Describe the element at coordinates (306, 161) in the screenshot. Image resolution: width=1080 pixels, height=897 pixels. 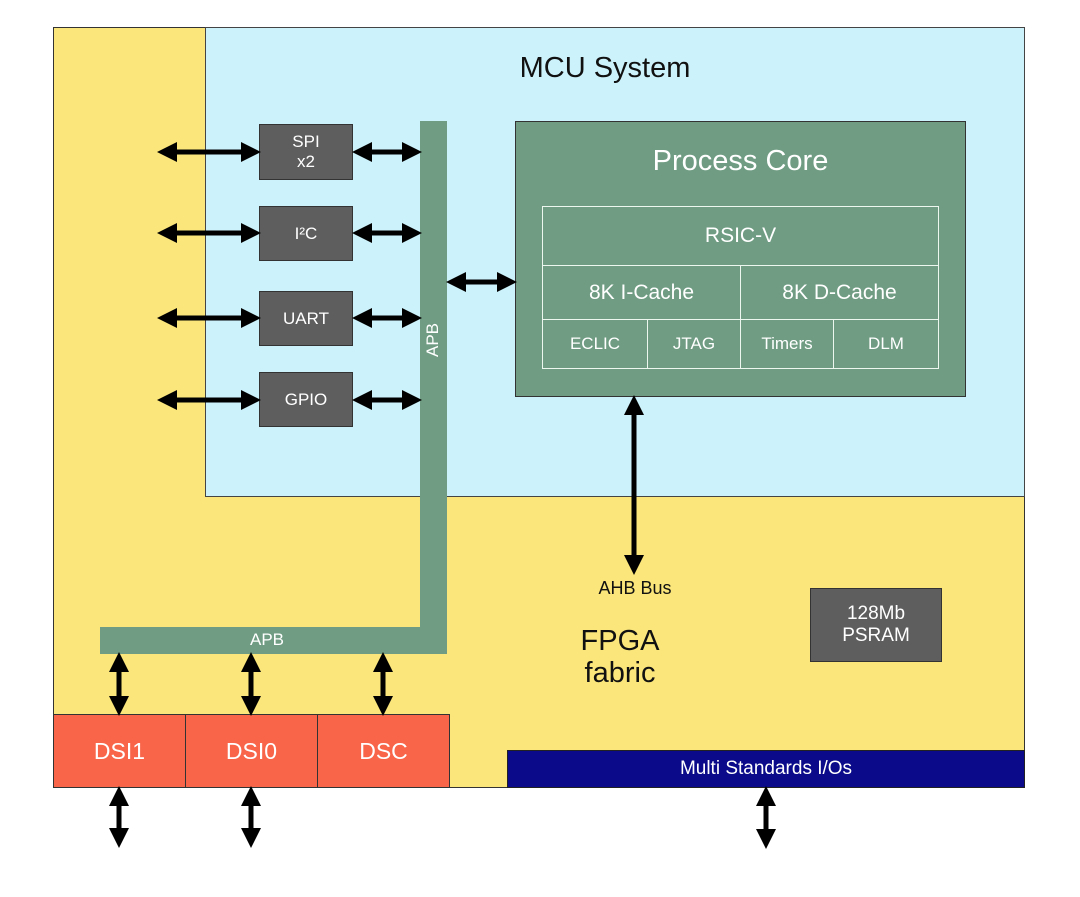
I see `spi-count-label: x2` at that location.